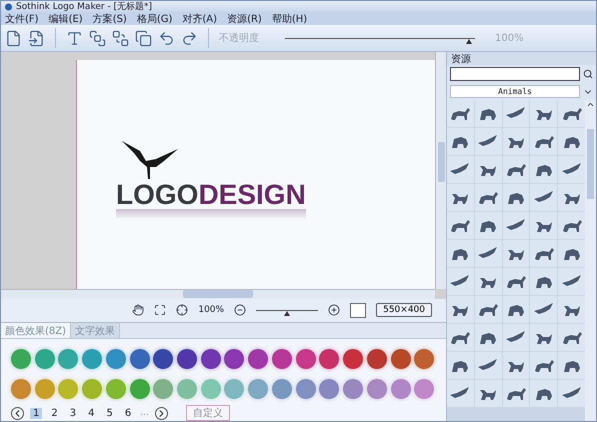 The image size is (597, 422). What do you see at coordinates (334, 310) in the screenshot?
I see `zoom-in-icon` at bounding box center [334, 310].